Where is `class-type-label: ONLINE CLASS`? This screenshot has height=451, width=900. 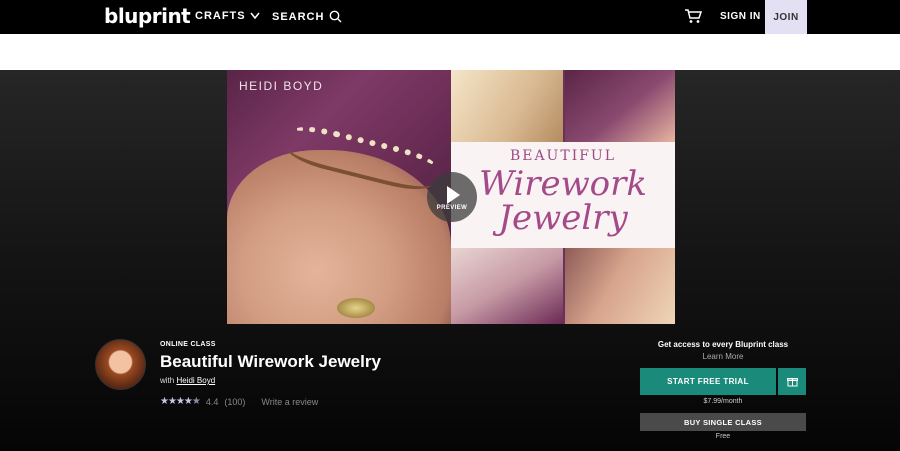
class-type-label: ONLINE CLASS is located at coordinates (188, 344).